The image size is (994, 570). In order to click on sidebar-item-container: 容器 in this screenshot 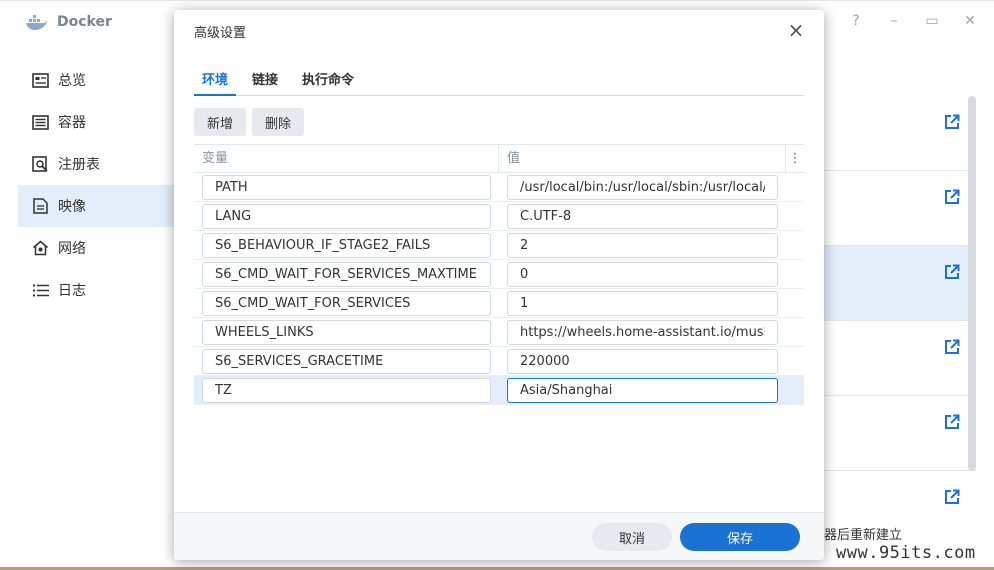, I will do `click(87, 122)`.